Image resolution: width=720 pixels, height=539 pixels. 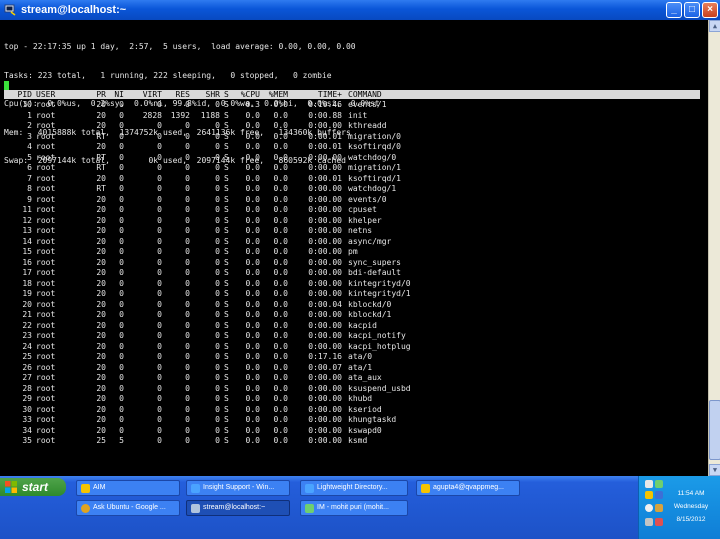 I want to click on aim-tray-icon, so click(x=649, y=495).